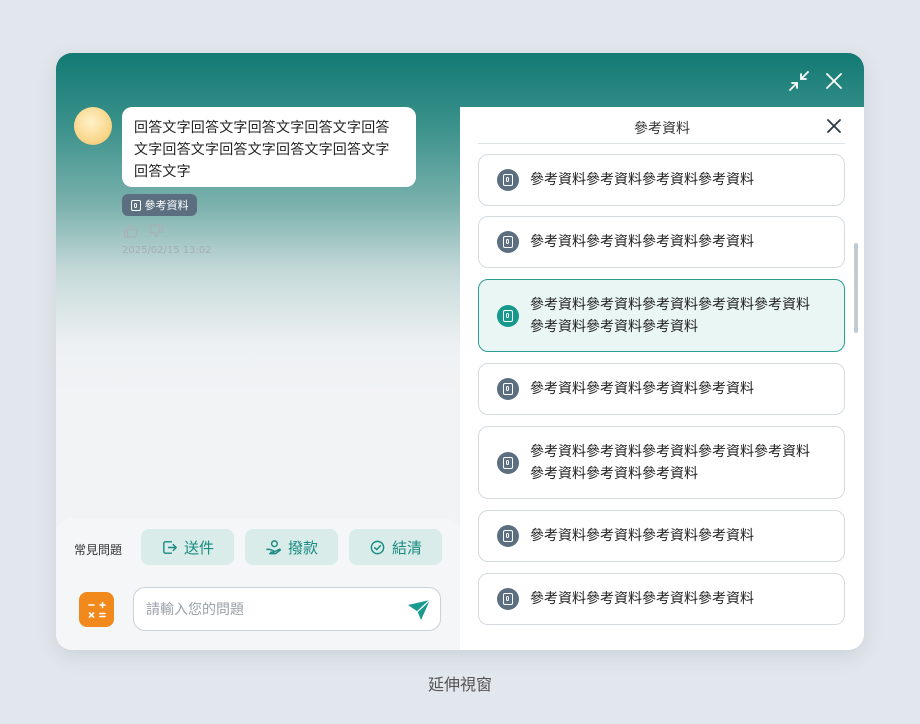 The width and height of the screenshot is (920, 724). Describe the element at coordinates (271, 610) in the screenshot. I see `question-input` at that location.